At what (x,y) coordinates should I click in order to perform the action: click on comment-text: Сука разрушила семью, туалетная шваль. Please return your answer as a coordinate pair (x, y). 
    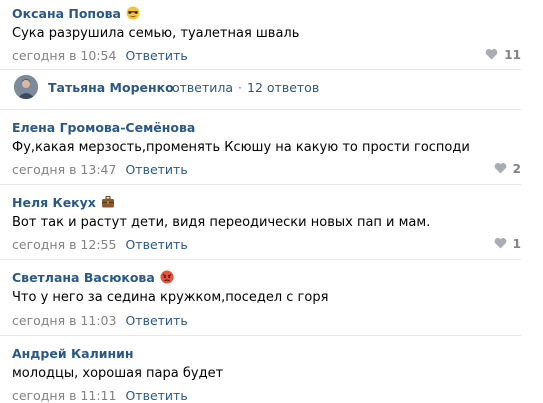
    Looking at the image, I should click on (156, 33).